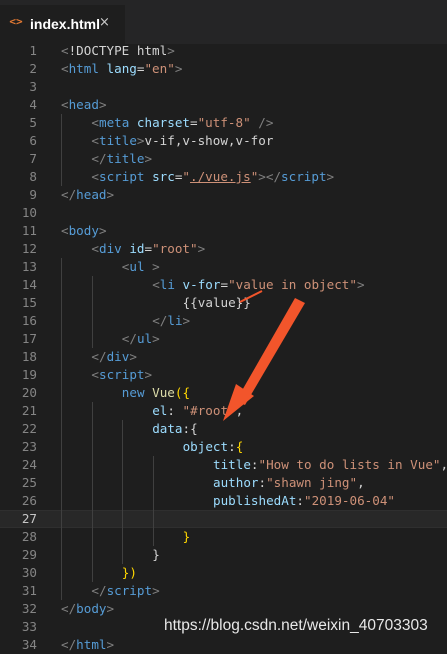 The image size is (447, 654). Describe the element at coordinates (223, 231) in the screenshot. I see `code-line: 11<body>` at that location.